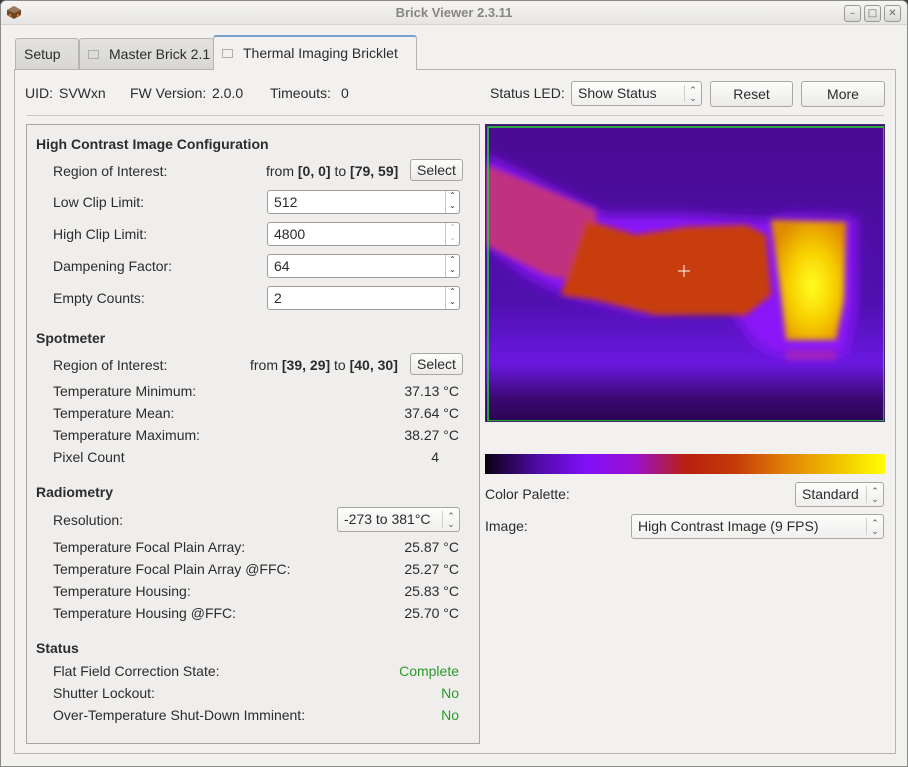  I want to click on roi-to: [40, 30], so click(373, 365).